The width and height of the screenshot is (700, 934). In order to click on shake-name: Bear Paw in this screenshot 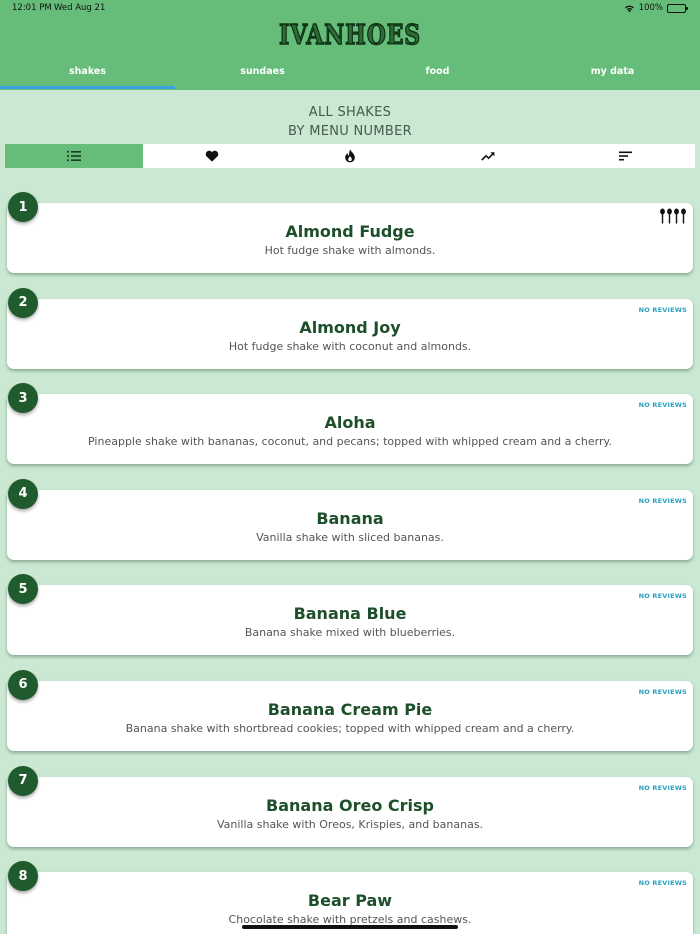, I will do `click(350, 901)`.